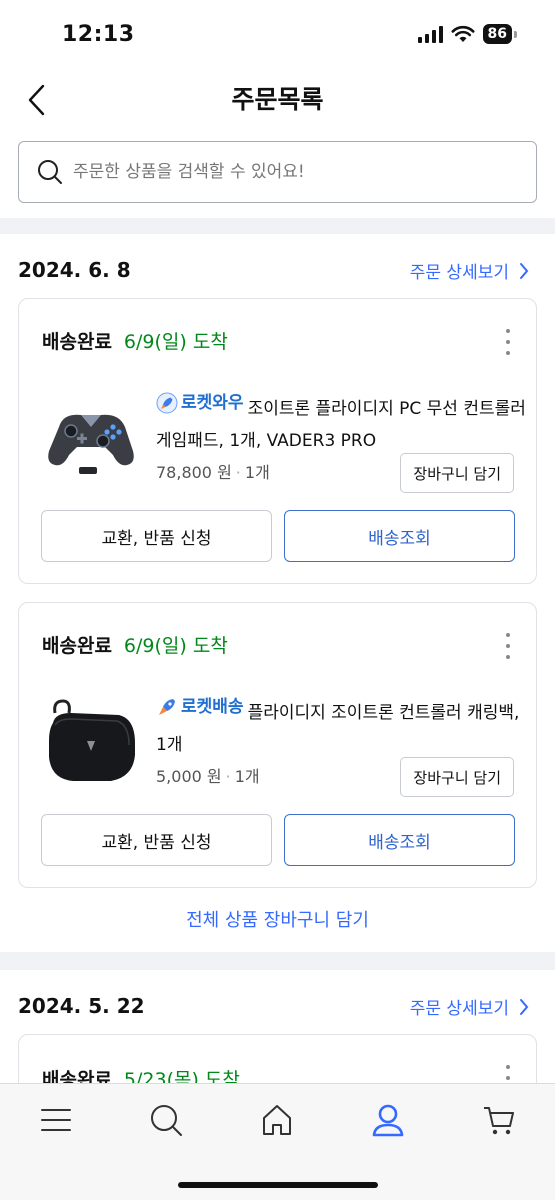 This screenshot has height=1200, width=555. Describe the element at coordinates (277, 1058) in the screenshot. I see `order-item-card: 배송완료 5/23(목) 도착` at that location.